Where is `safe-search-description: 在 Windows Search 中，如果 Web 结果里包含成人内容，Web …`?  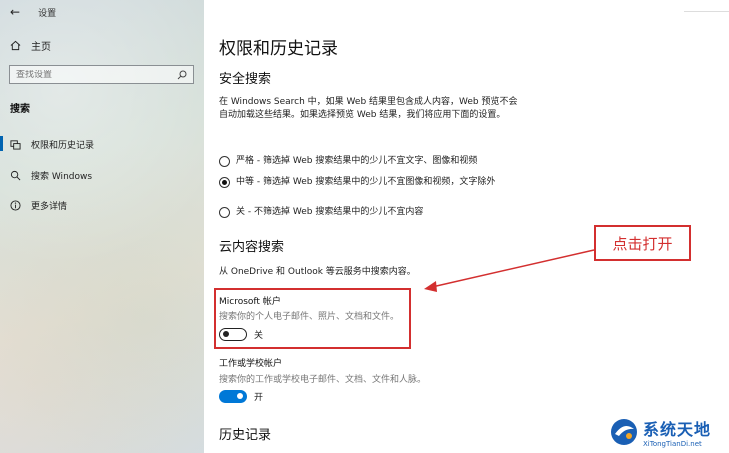
safe-search-description: 在 Windows Search 中，如果 Web 结果里包含成人内容，Web … is located at coordinates (368, 108).